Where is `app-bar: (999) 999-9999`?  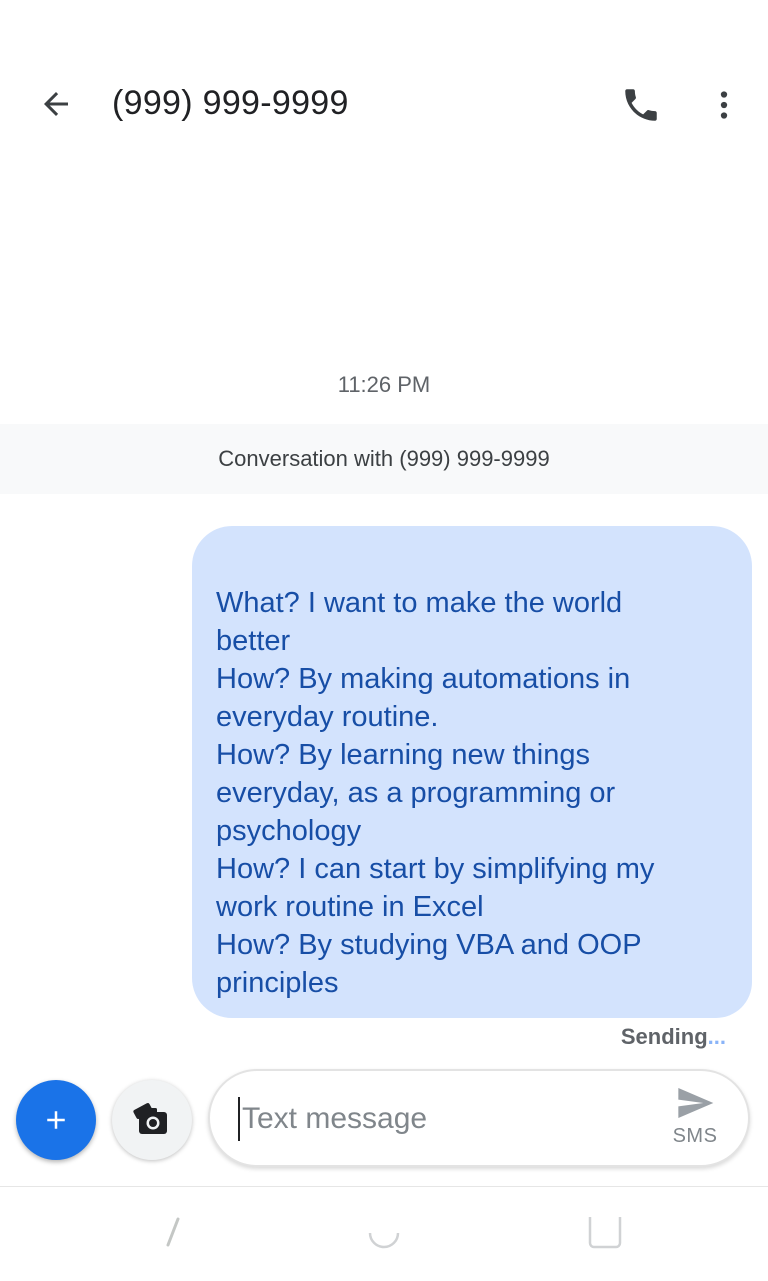
app-bar: (999) 999-9999 is located at coordinates (384, 103).